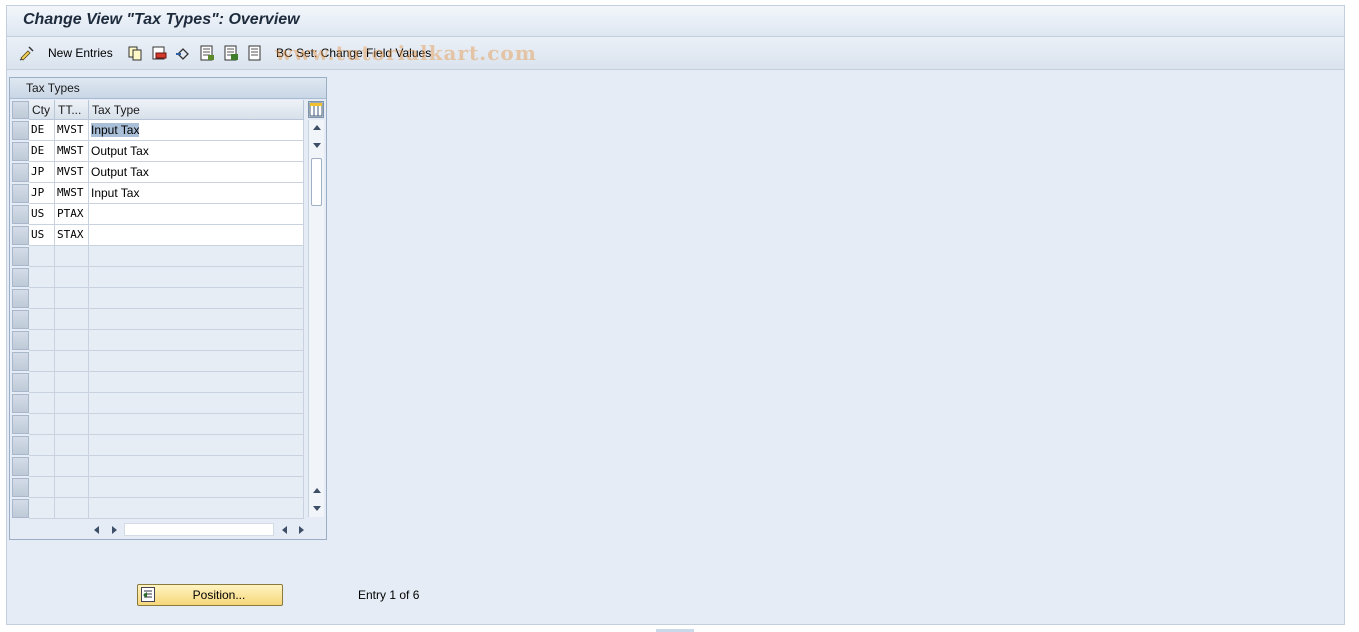 This screenshot has width=1359, height=632. Describe the element at coordinates (80, 53) in the screenshot. I see `new-entries-button: New Entries` at that location.